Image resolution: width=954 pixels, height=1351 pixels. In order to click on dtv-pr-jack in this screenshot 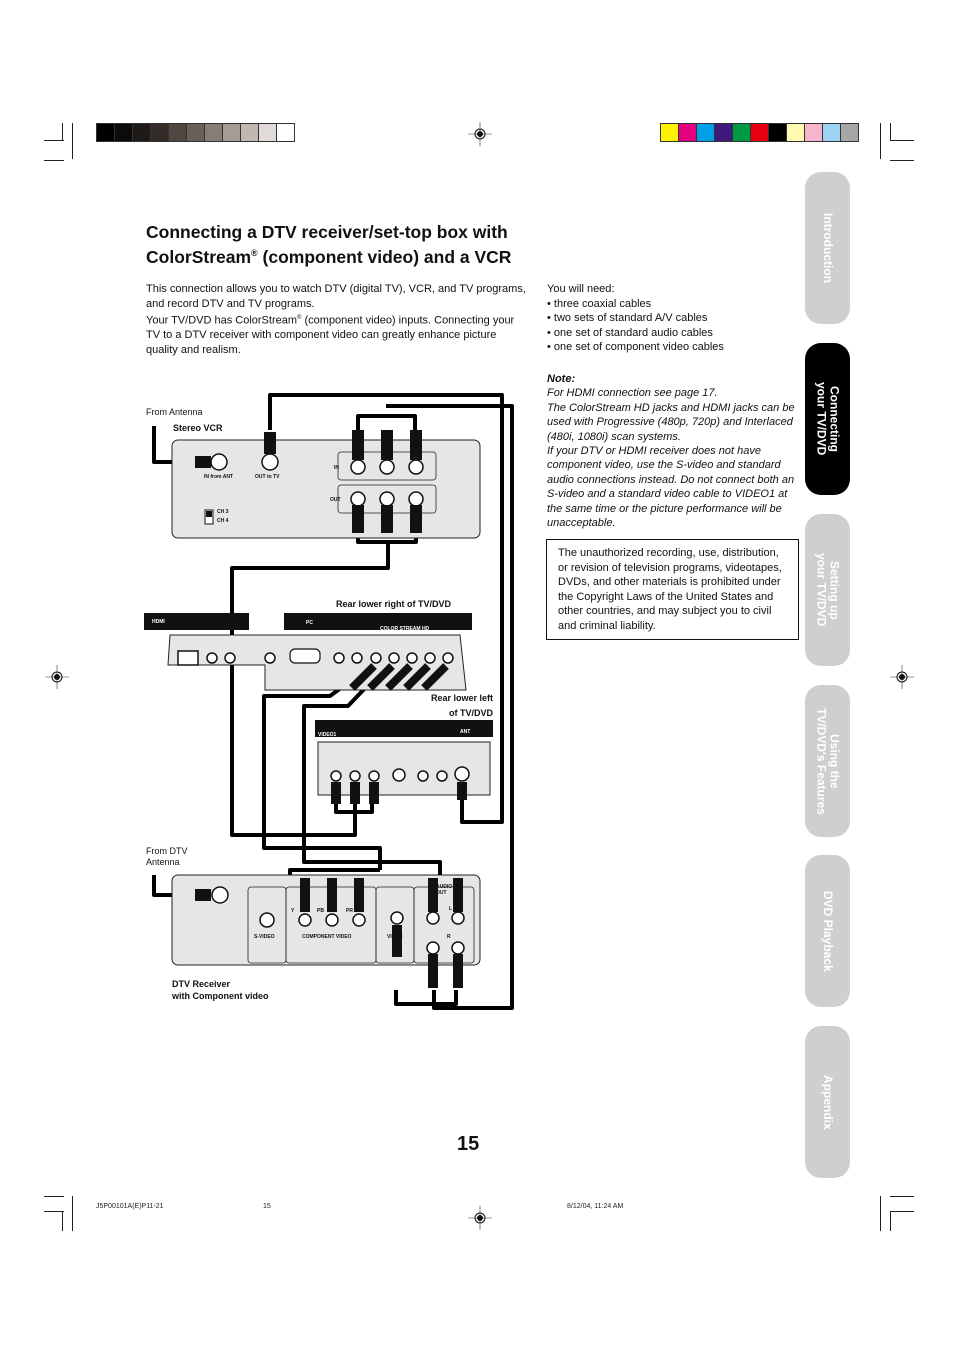, I will do `click(359, 920)`.